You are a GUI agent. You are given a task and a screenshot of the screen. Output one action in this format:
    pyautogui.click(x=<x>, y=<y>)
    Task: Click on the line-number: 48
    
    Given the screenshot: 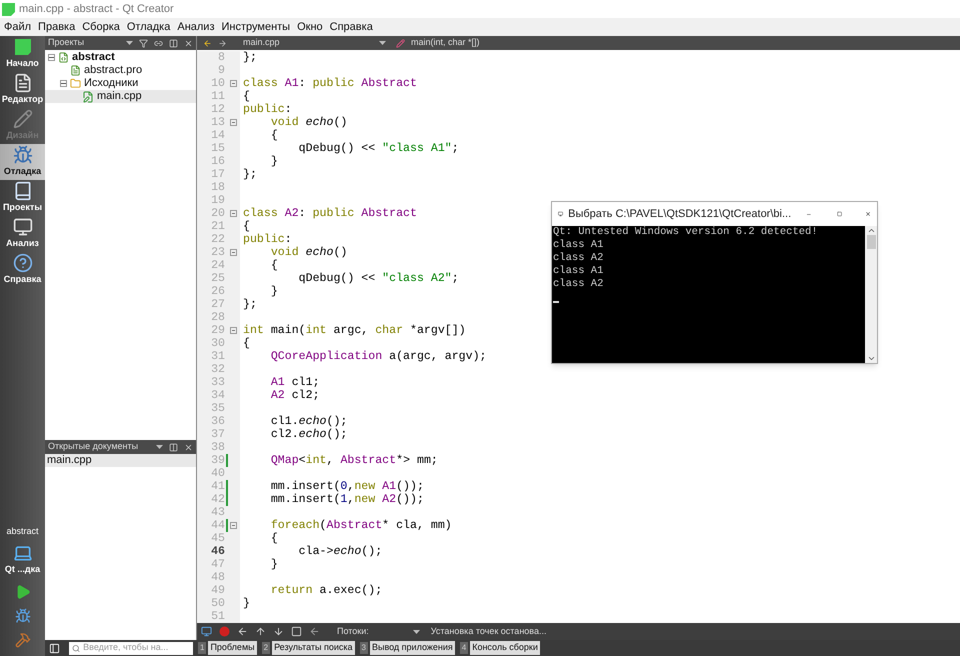 What is the action you would take?
    pyautogui.click(x=217, y=577)
    